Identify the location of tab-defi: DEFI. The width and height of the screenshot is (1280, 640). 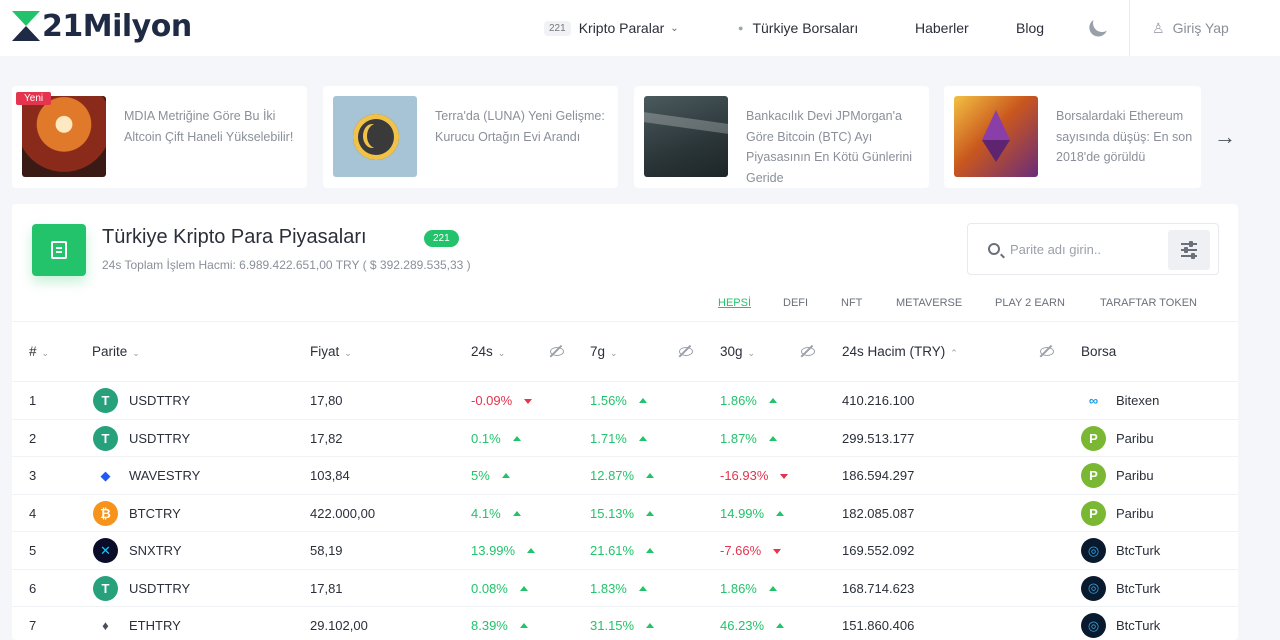
(795, 303).